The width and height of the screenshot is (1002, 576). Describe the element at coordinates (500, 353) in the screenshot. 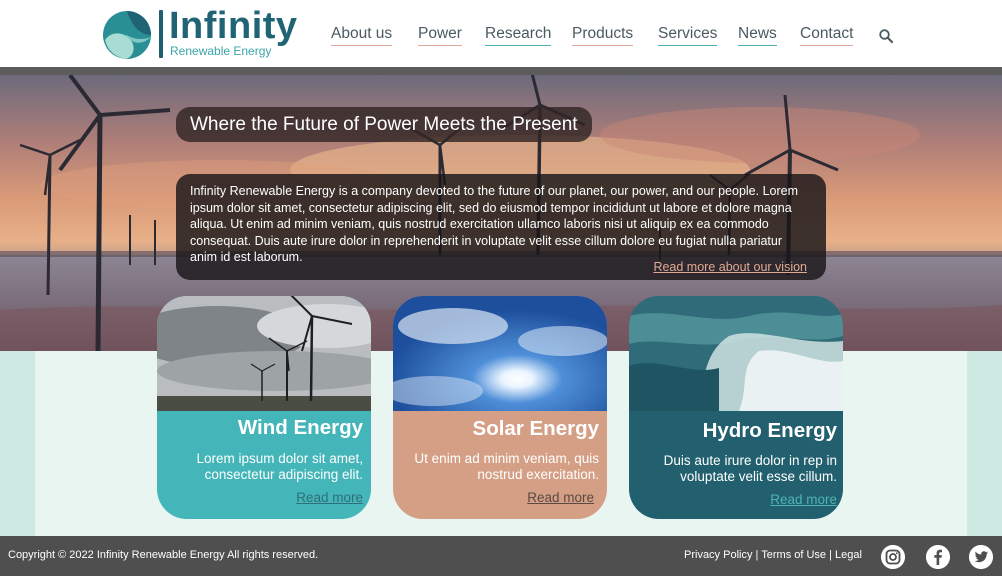

I see `solar-energy-photo` at that location.